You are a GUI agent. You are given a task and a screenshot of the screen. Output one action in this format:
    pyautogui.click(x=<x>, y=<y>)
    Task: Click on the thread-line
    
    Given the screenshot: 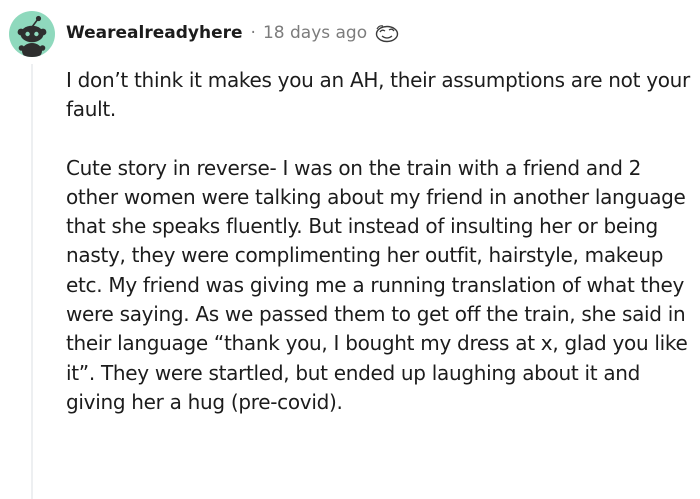 What is the action you would take?
    pyautogui.click(x=32, y=281)
    